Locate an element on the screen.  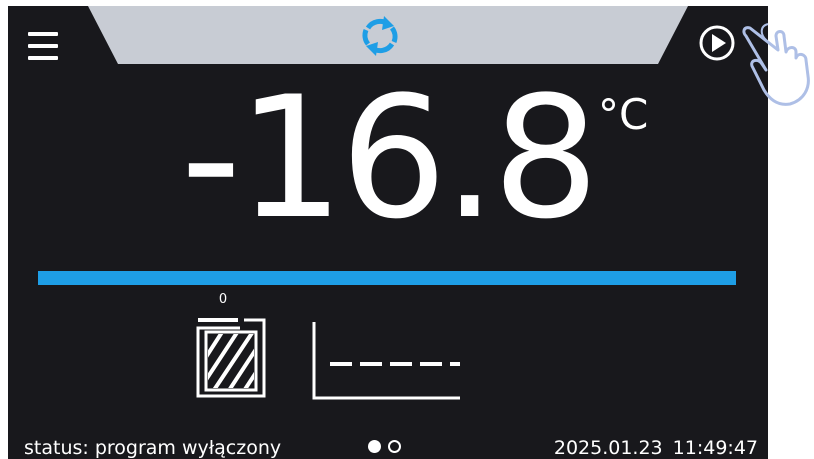
play-button is located at coordinates (717, 43).